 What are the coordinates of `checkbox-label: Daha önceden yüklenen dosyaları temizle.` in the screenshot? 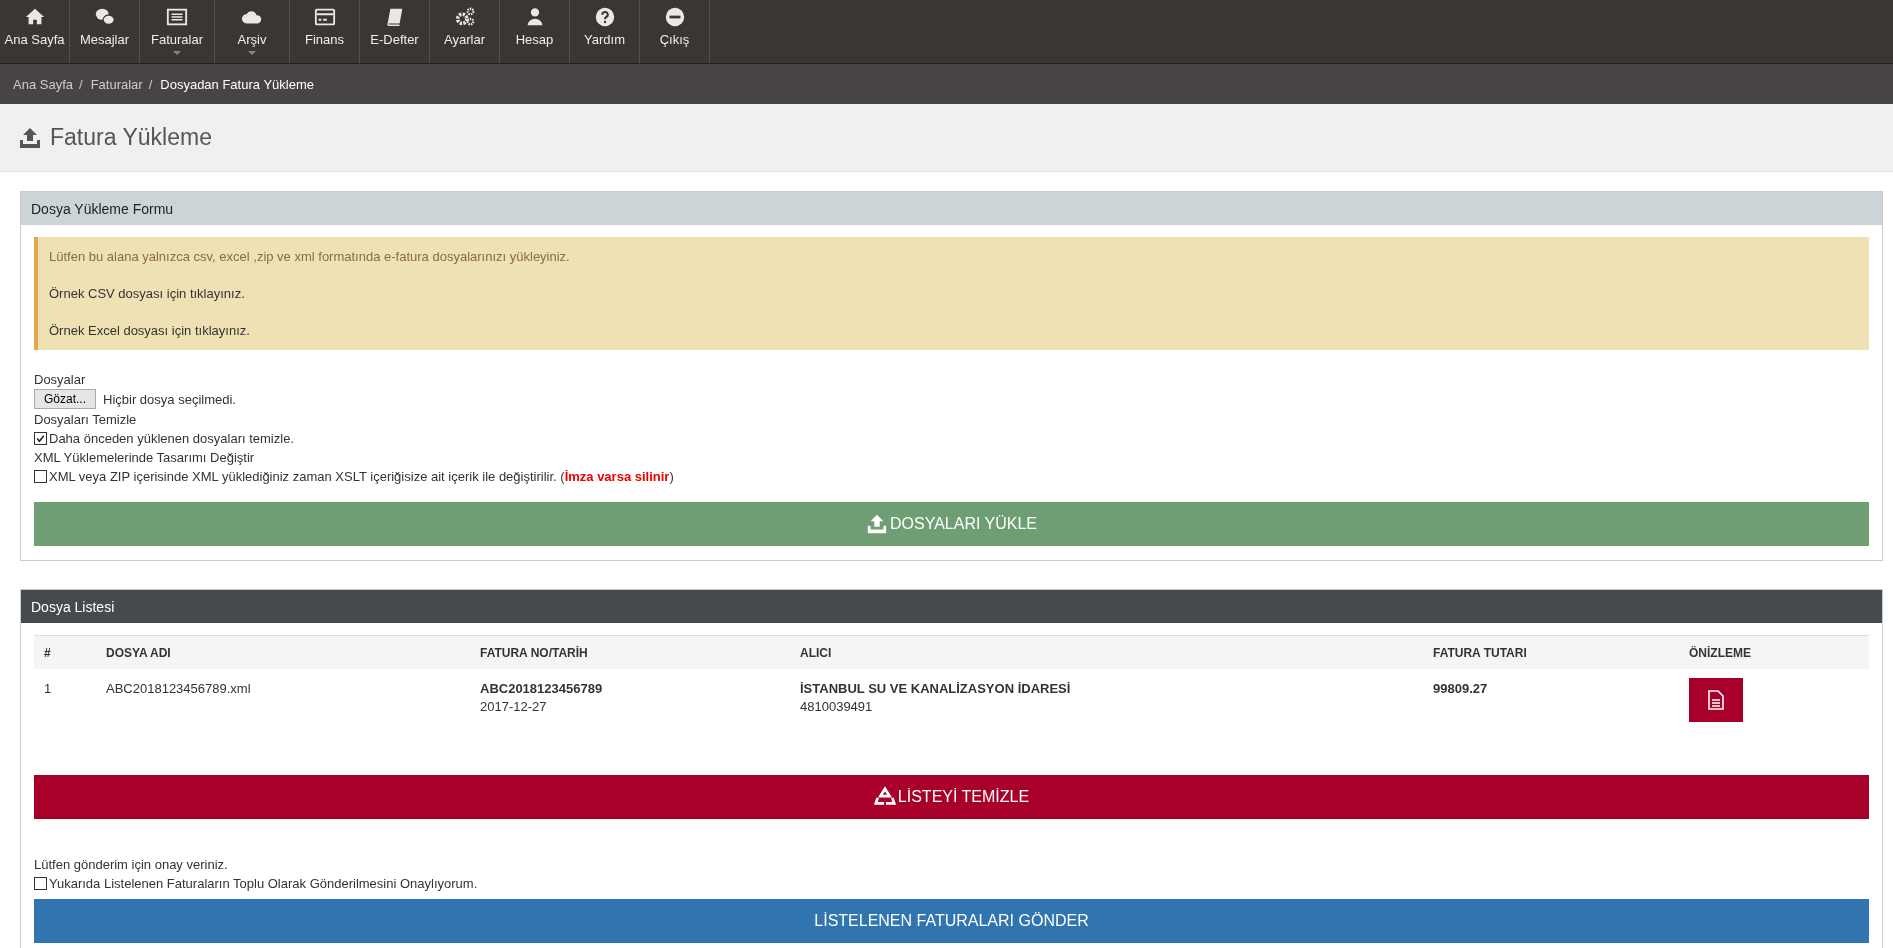 It's located at (171, 438).